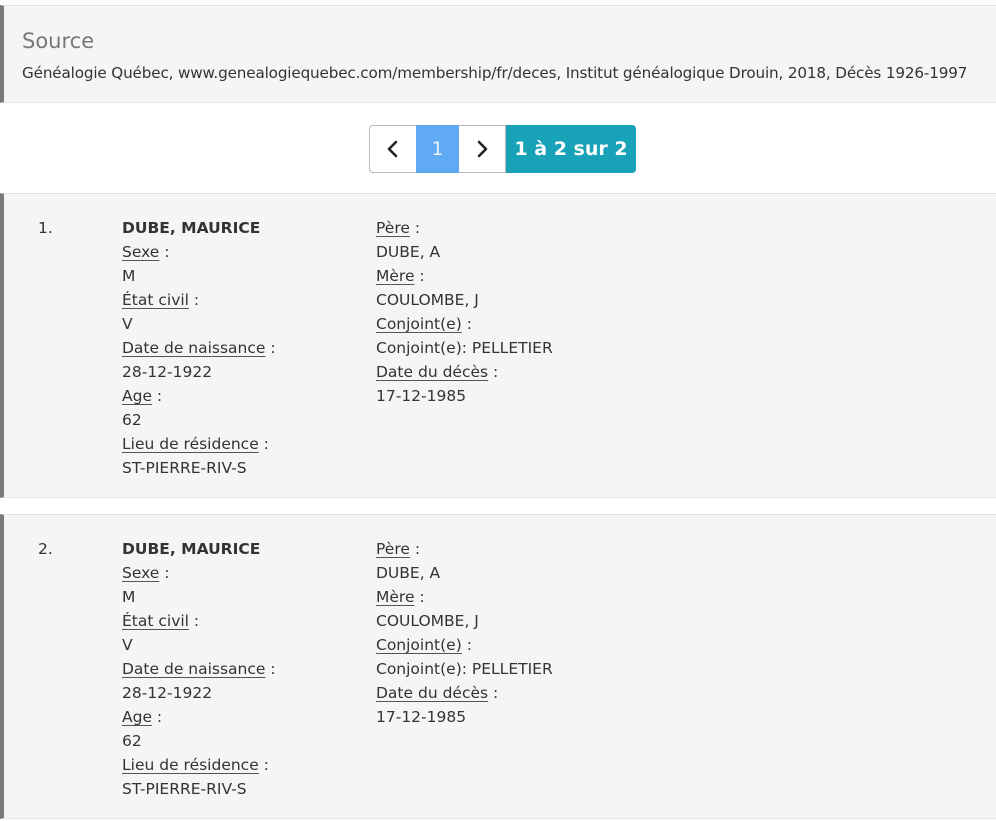 This screenshot has width=996, height=821. I want to click on chevron-left-icon, so click(392, 149).